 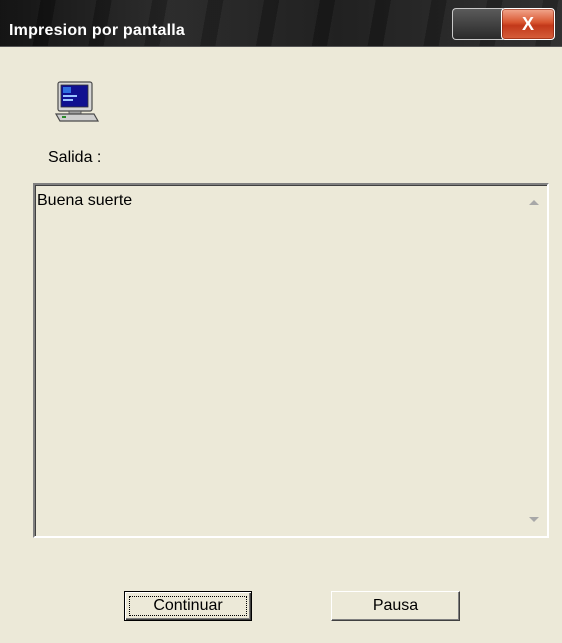 I want to click on scroll-up-arrow-icon, so click(x=534, y=202).